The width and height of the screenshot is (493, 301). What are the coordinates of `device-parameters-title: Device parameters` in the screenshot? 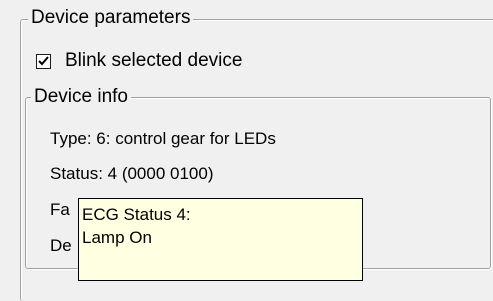 It's located at (111, 18).